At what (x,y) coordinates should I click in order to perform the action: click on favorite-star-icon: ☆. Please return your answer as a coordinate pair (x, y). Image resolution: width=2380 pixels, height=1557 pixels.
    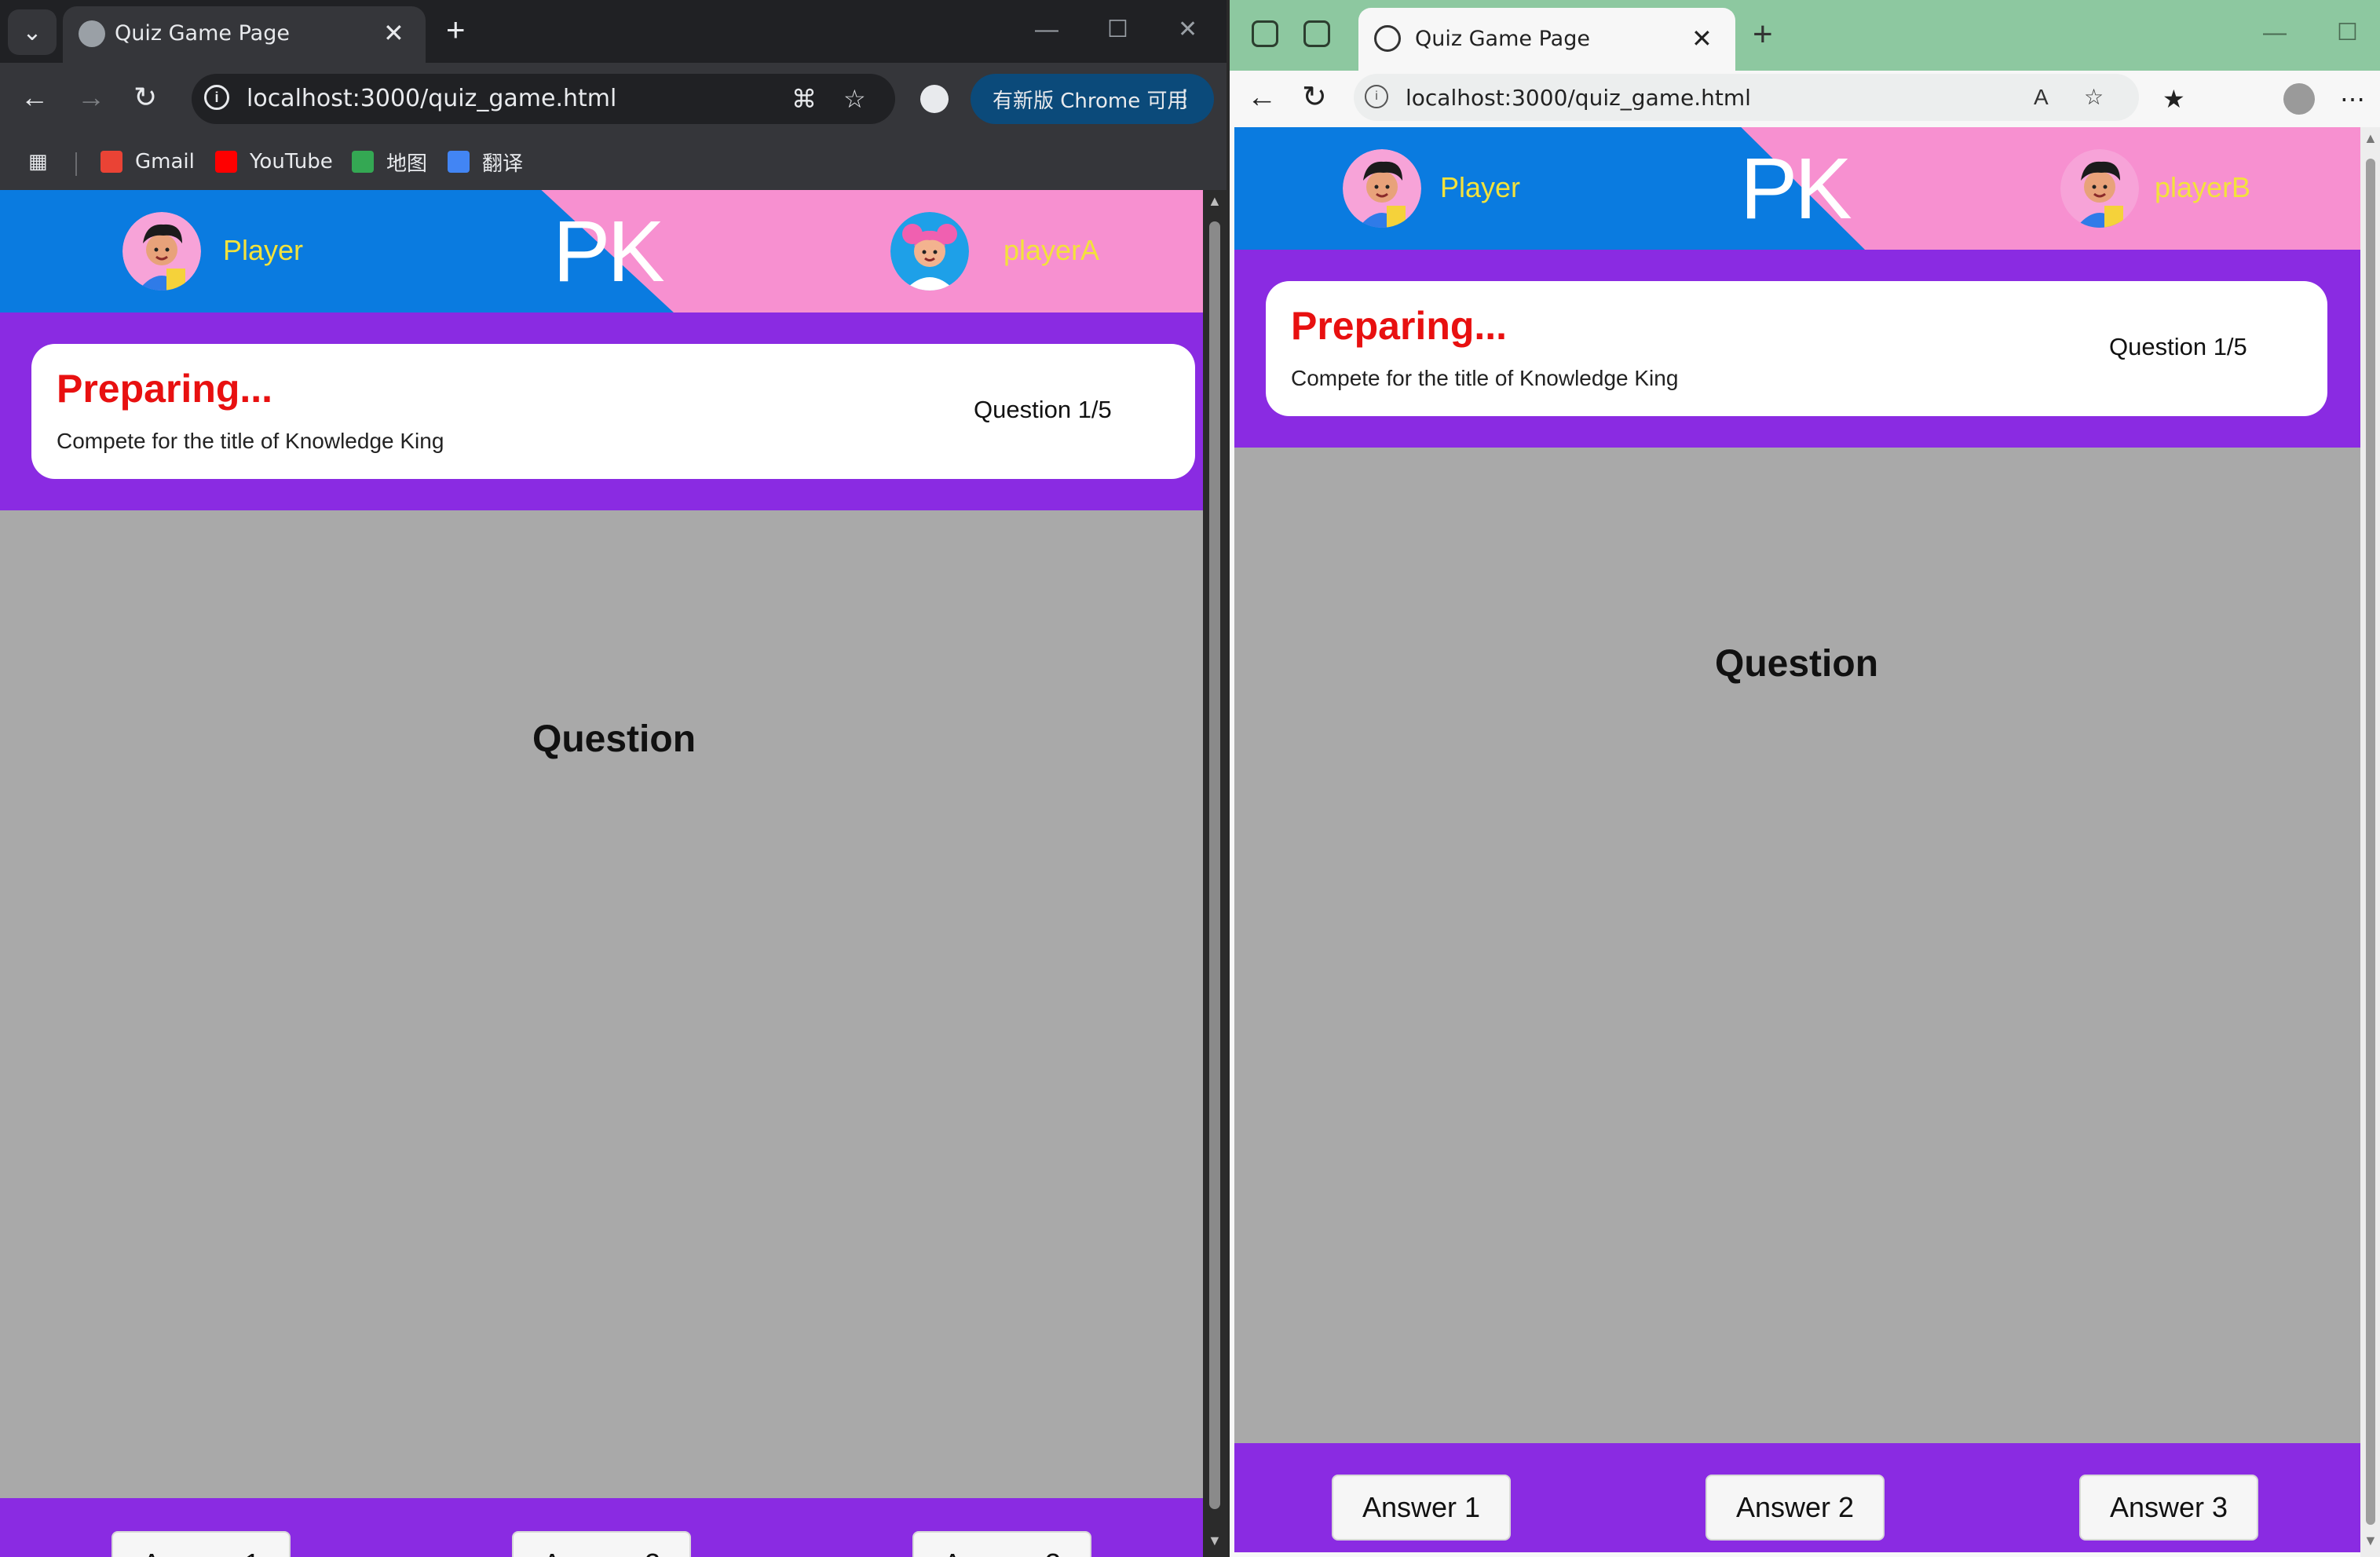
    Looking at the image, I should click on (2094, 97).